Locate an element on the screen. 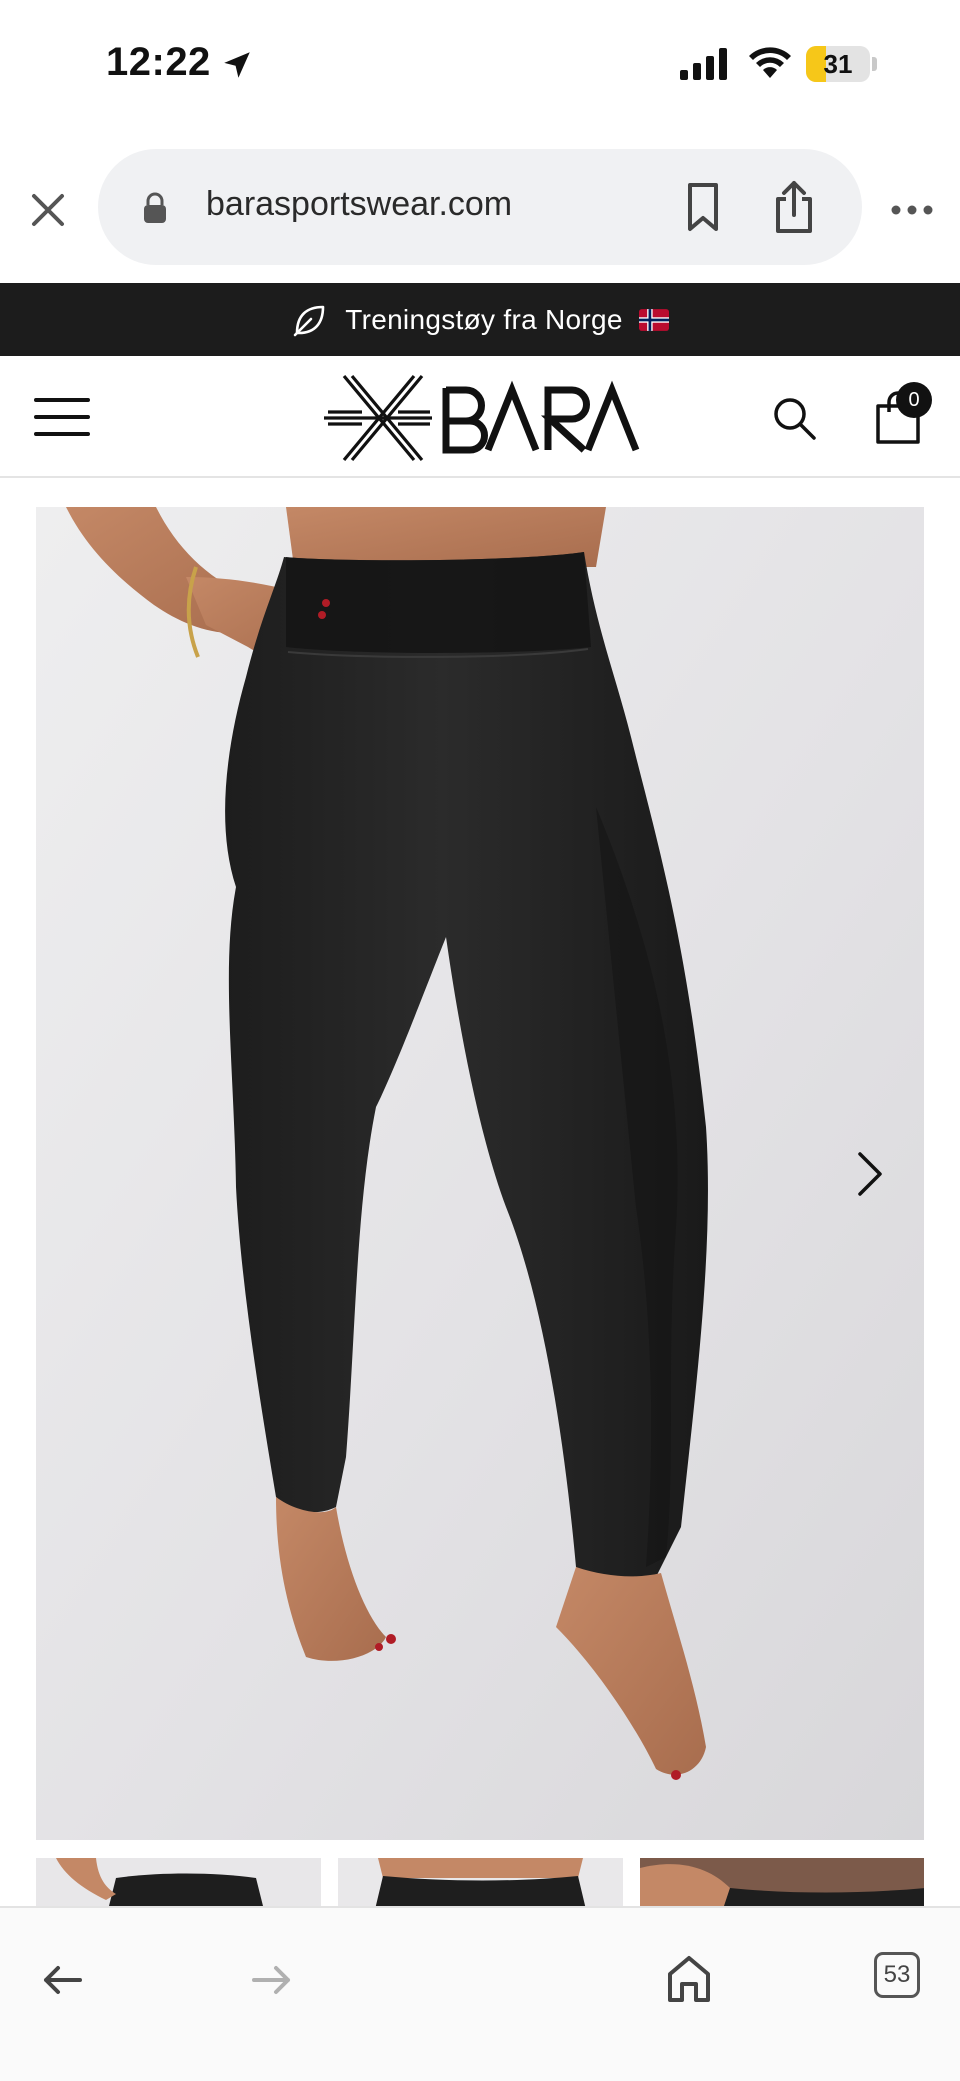  wifi-icon is located at coordinates (770, 62).